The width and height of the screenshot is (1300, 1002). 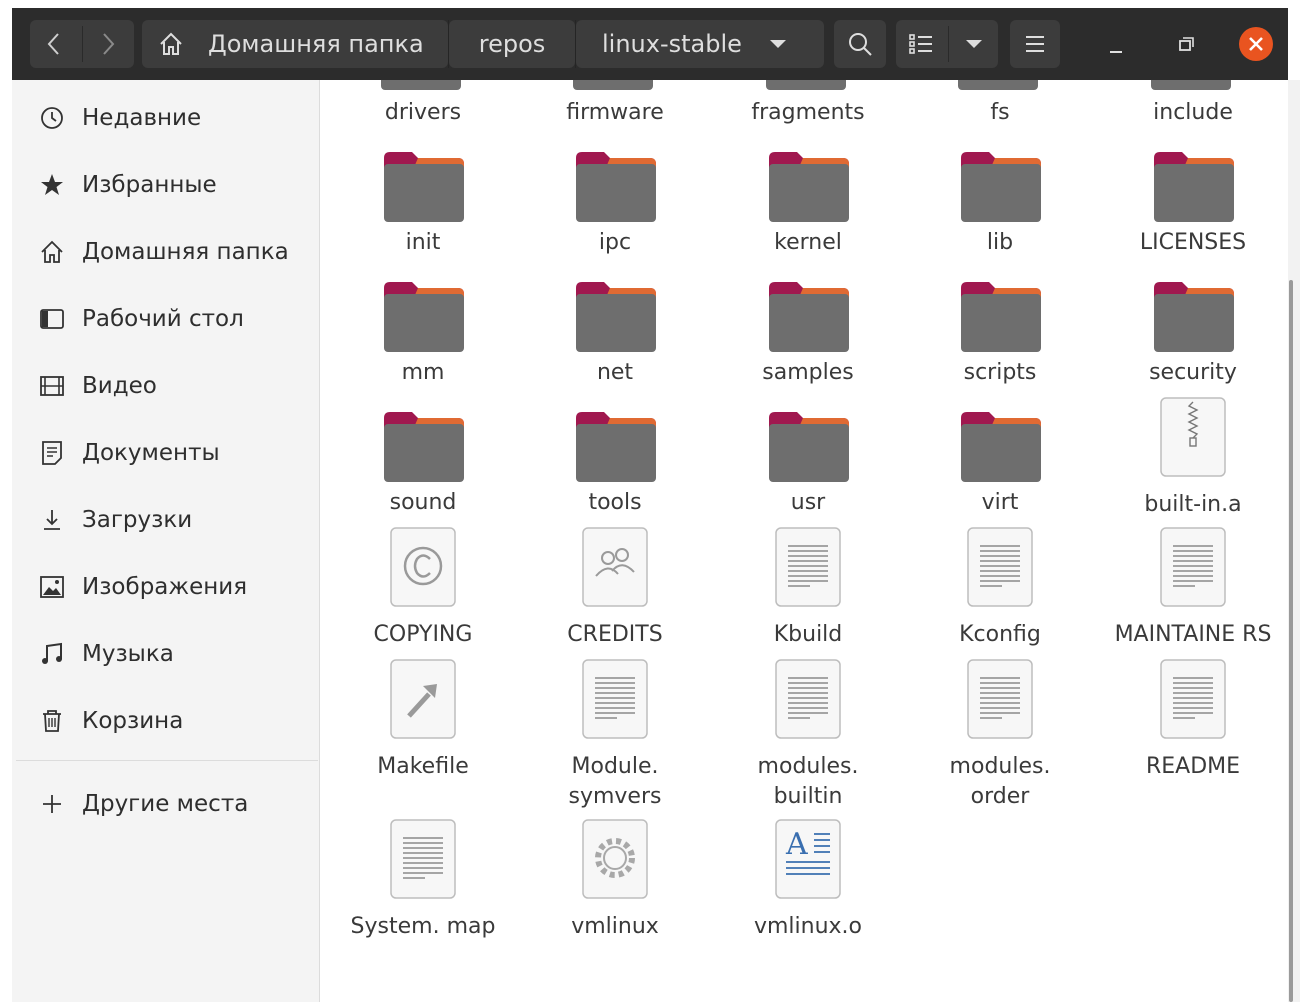 What do you see at coordinates (1291, 641) in the screenshot?
I see `scrollbar` at bounding box center [1291, 641].